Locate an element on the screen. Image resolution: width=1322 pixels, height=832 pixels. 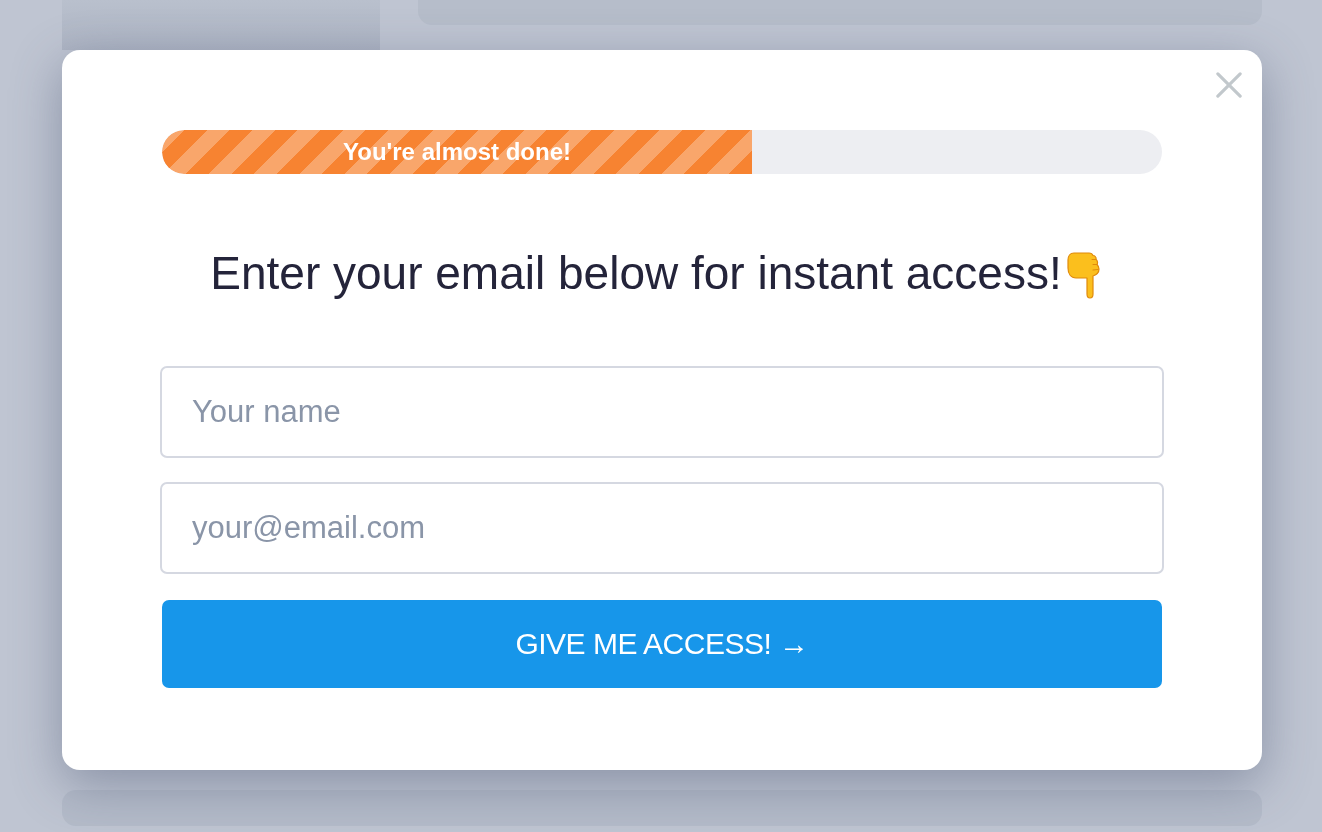
close-icon is located at coordinates (1229, 85).